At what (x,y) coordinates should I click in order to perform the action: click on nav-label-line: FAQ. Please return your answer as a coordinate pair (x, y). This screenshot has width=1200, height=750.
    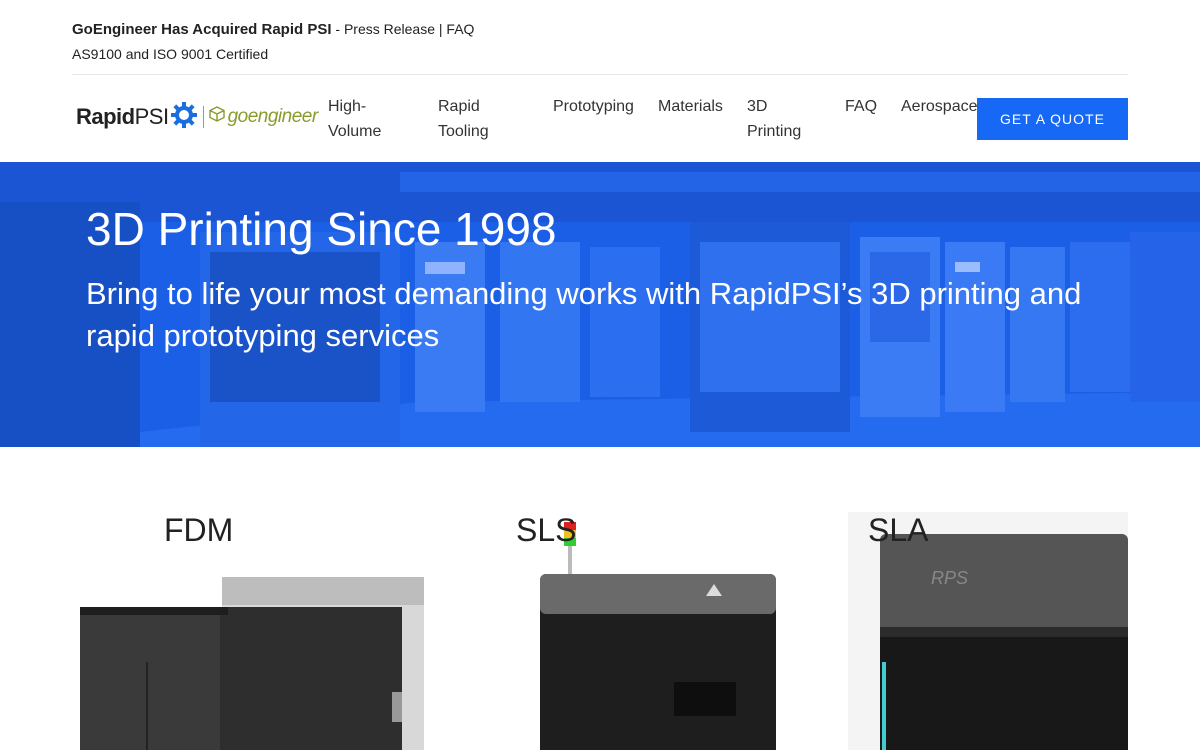
    Looking at the image, I should click on (861, 106).